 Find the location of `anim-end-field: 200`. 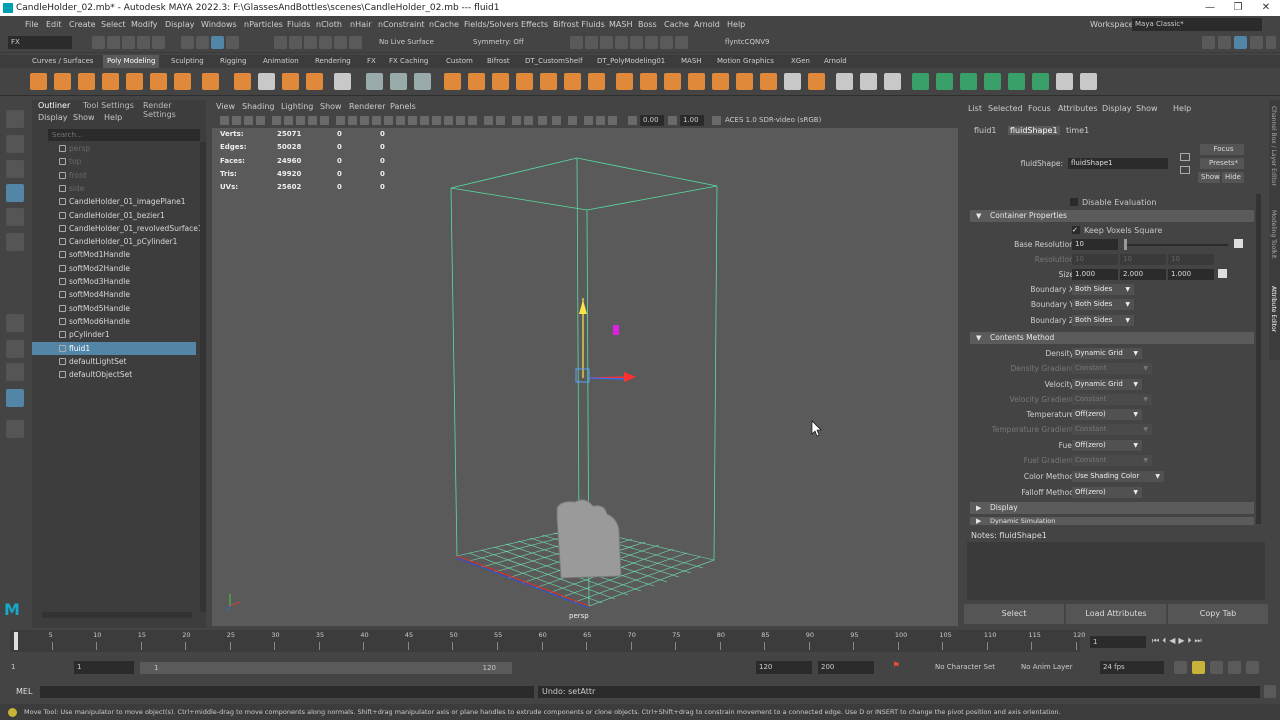

anim-end-field: 200 is located at coordinates (846, 667).